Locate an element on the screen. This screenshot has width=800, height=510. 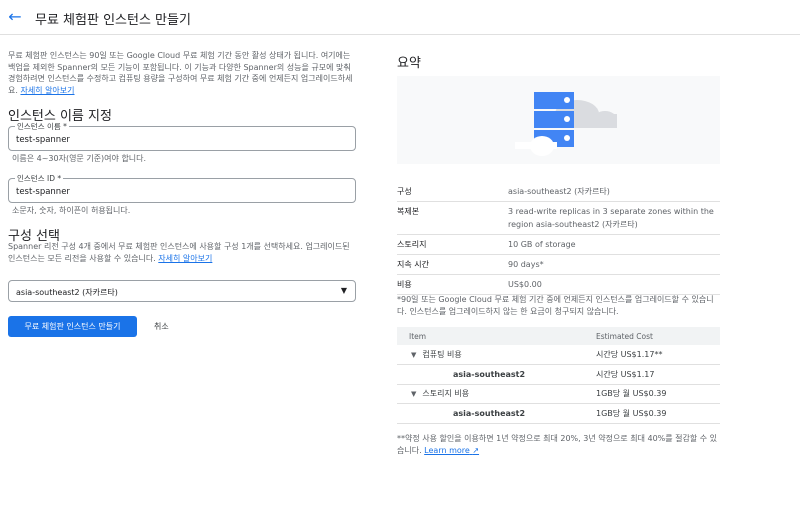
create-button: 무료 체험판 인스턴스 만들기 is located at coordinates (72, 326).